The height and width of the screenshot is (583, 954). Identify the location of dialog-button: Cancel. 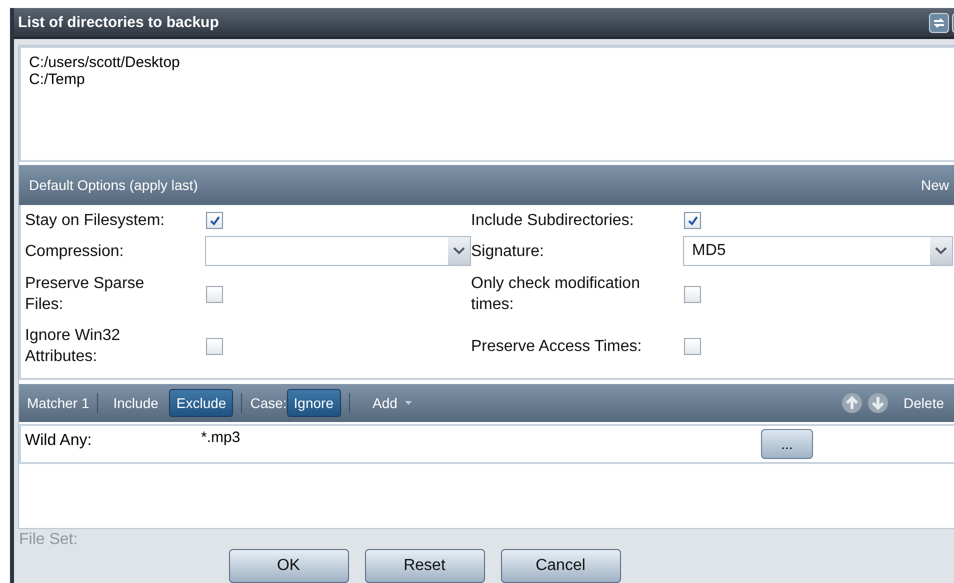
(560, 566).